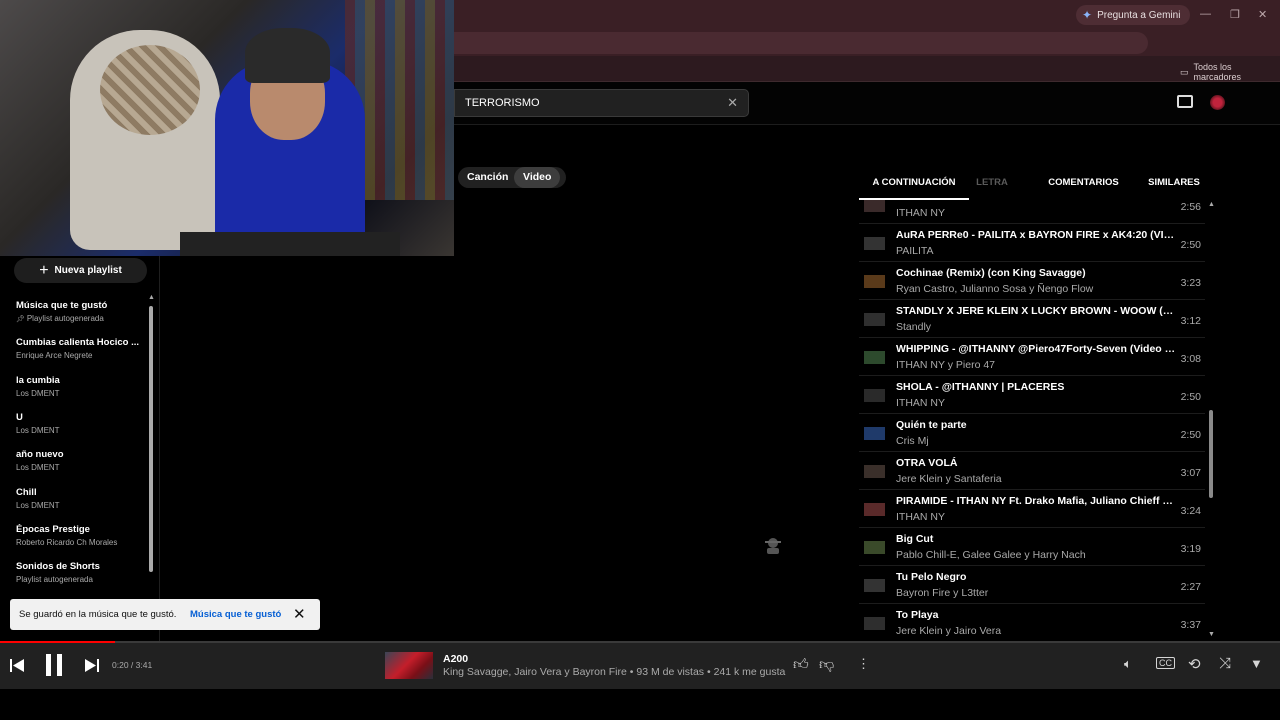 The width and height of the screenshot is (1280, 720). What do you see at coordinates (19, 417) in the screenshot?
I see `playlist-title: U` at bounding box center [19, 417].